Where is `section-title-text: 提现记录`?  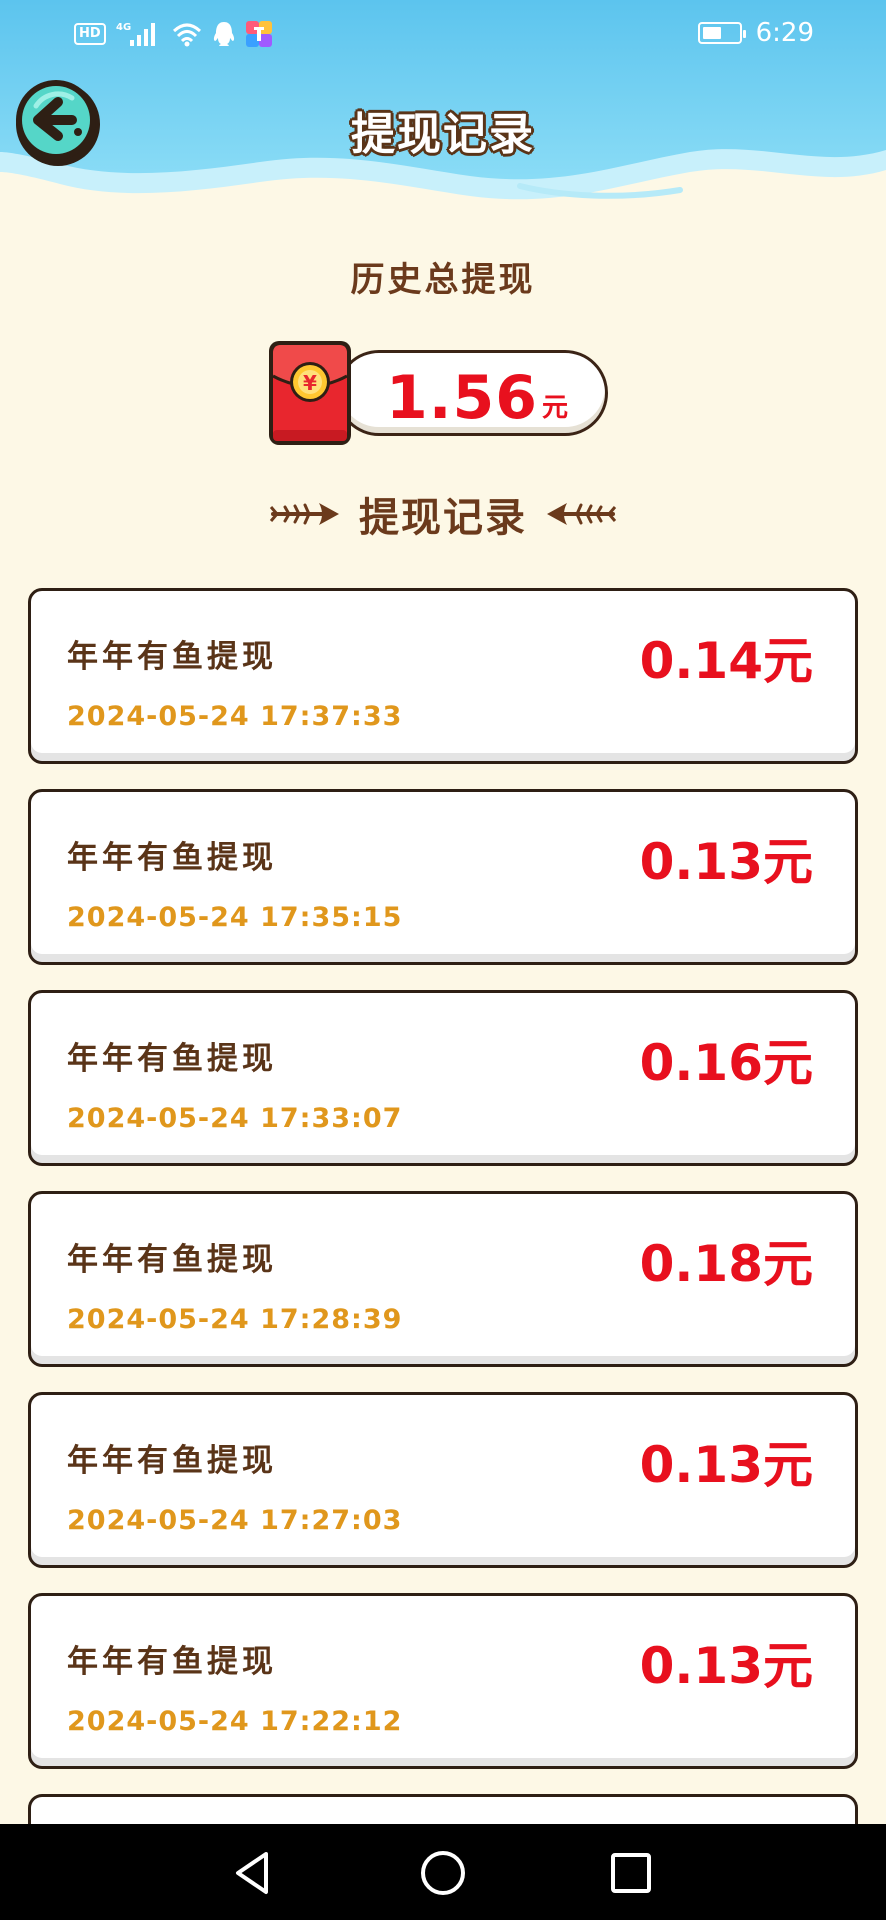
section-title-text: 提现记录 is located at coordinates (443, 518).